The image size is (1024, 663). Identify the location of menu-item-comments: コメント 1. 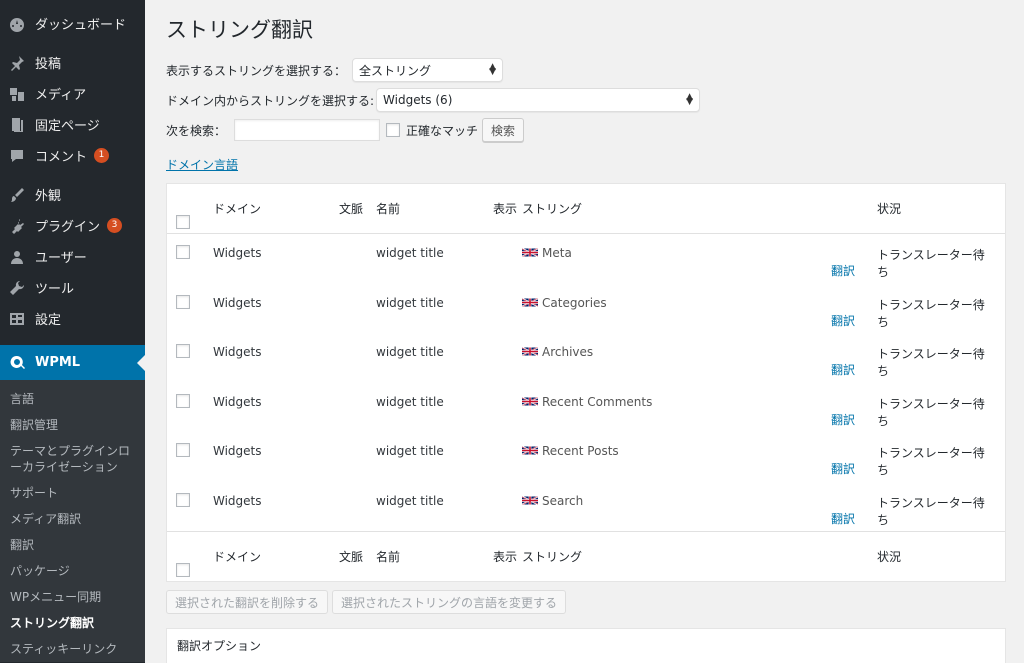
(72, 155).